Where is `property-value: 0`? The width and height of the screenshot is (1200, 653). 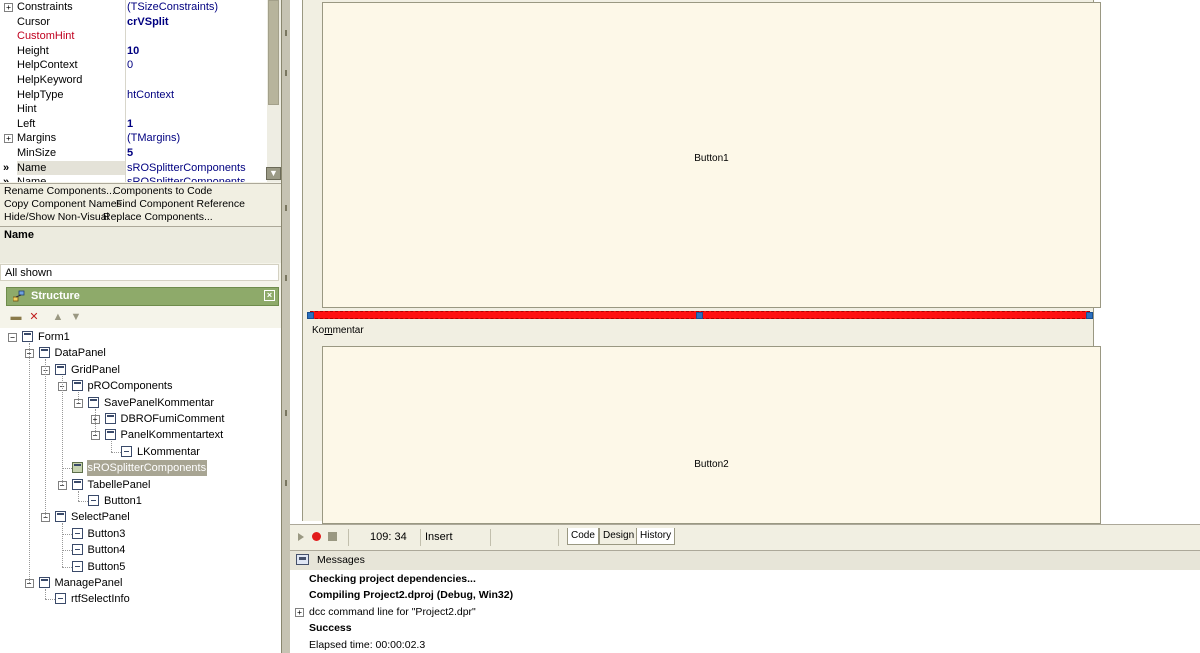 property-value: 0 is located at coordinates (130, 65).